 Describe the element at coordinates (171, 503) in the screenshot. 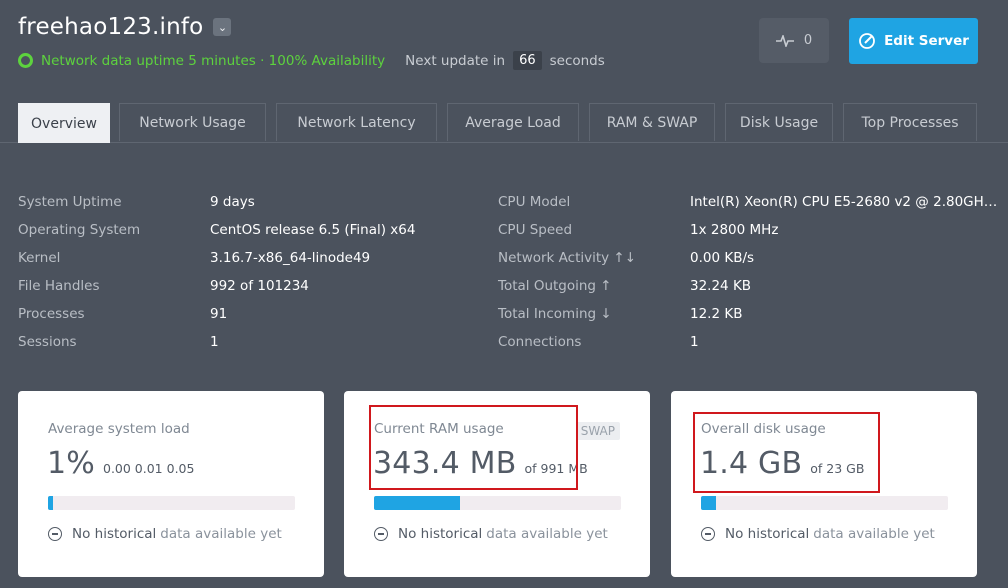

I see `load-progress-bar` at that location.